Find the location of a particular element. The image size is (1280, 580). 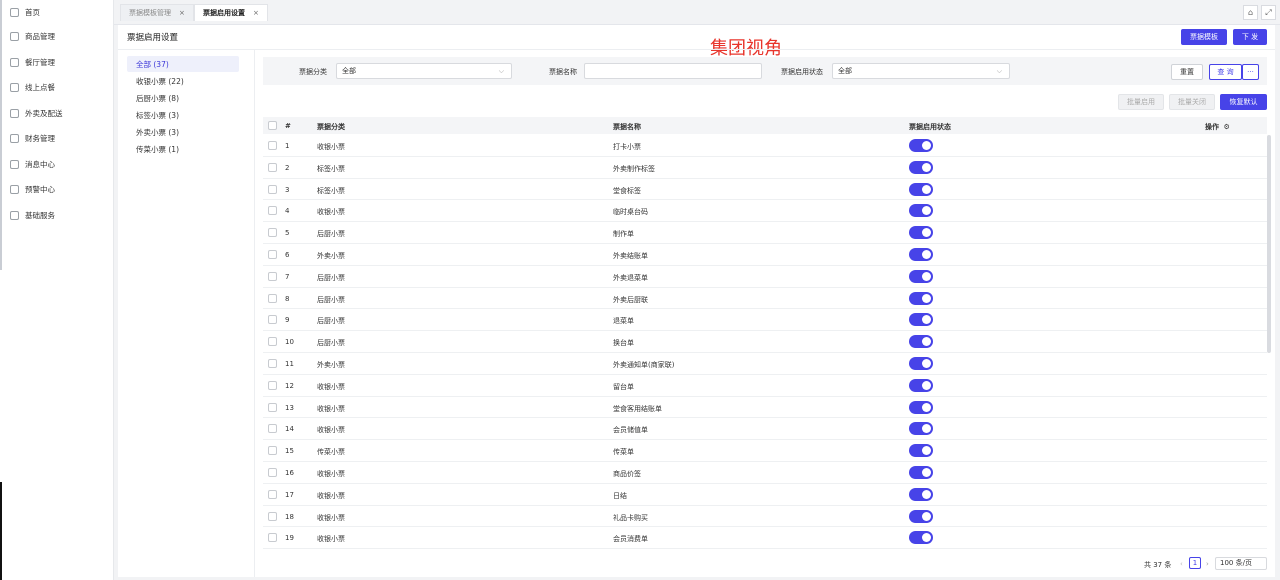

gear-icon: ⚙ is located at coordinates (1226, 127).